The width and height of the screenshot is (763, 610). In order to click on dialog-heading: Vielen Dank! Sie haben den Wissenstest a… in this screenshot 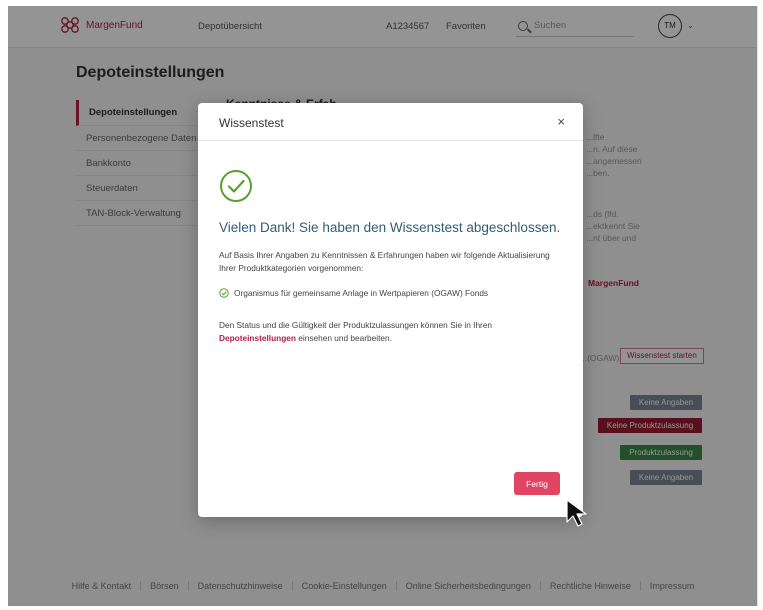, I will do `click(390, 227)`.